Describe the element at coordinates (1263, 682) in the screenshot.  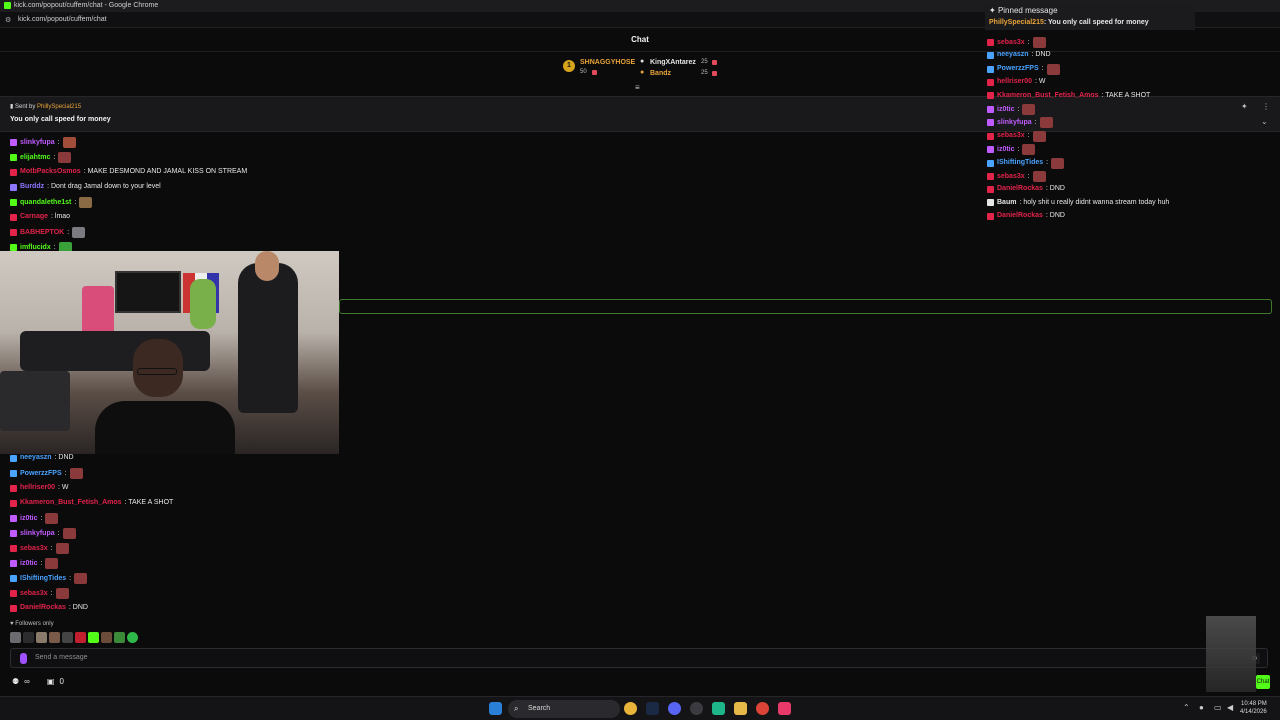
I see `send-chat-button: Chat` at that location.